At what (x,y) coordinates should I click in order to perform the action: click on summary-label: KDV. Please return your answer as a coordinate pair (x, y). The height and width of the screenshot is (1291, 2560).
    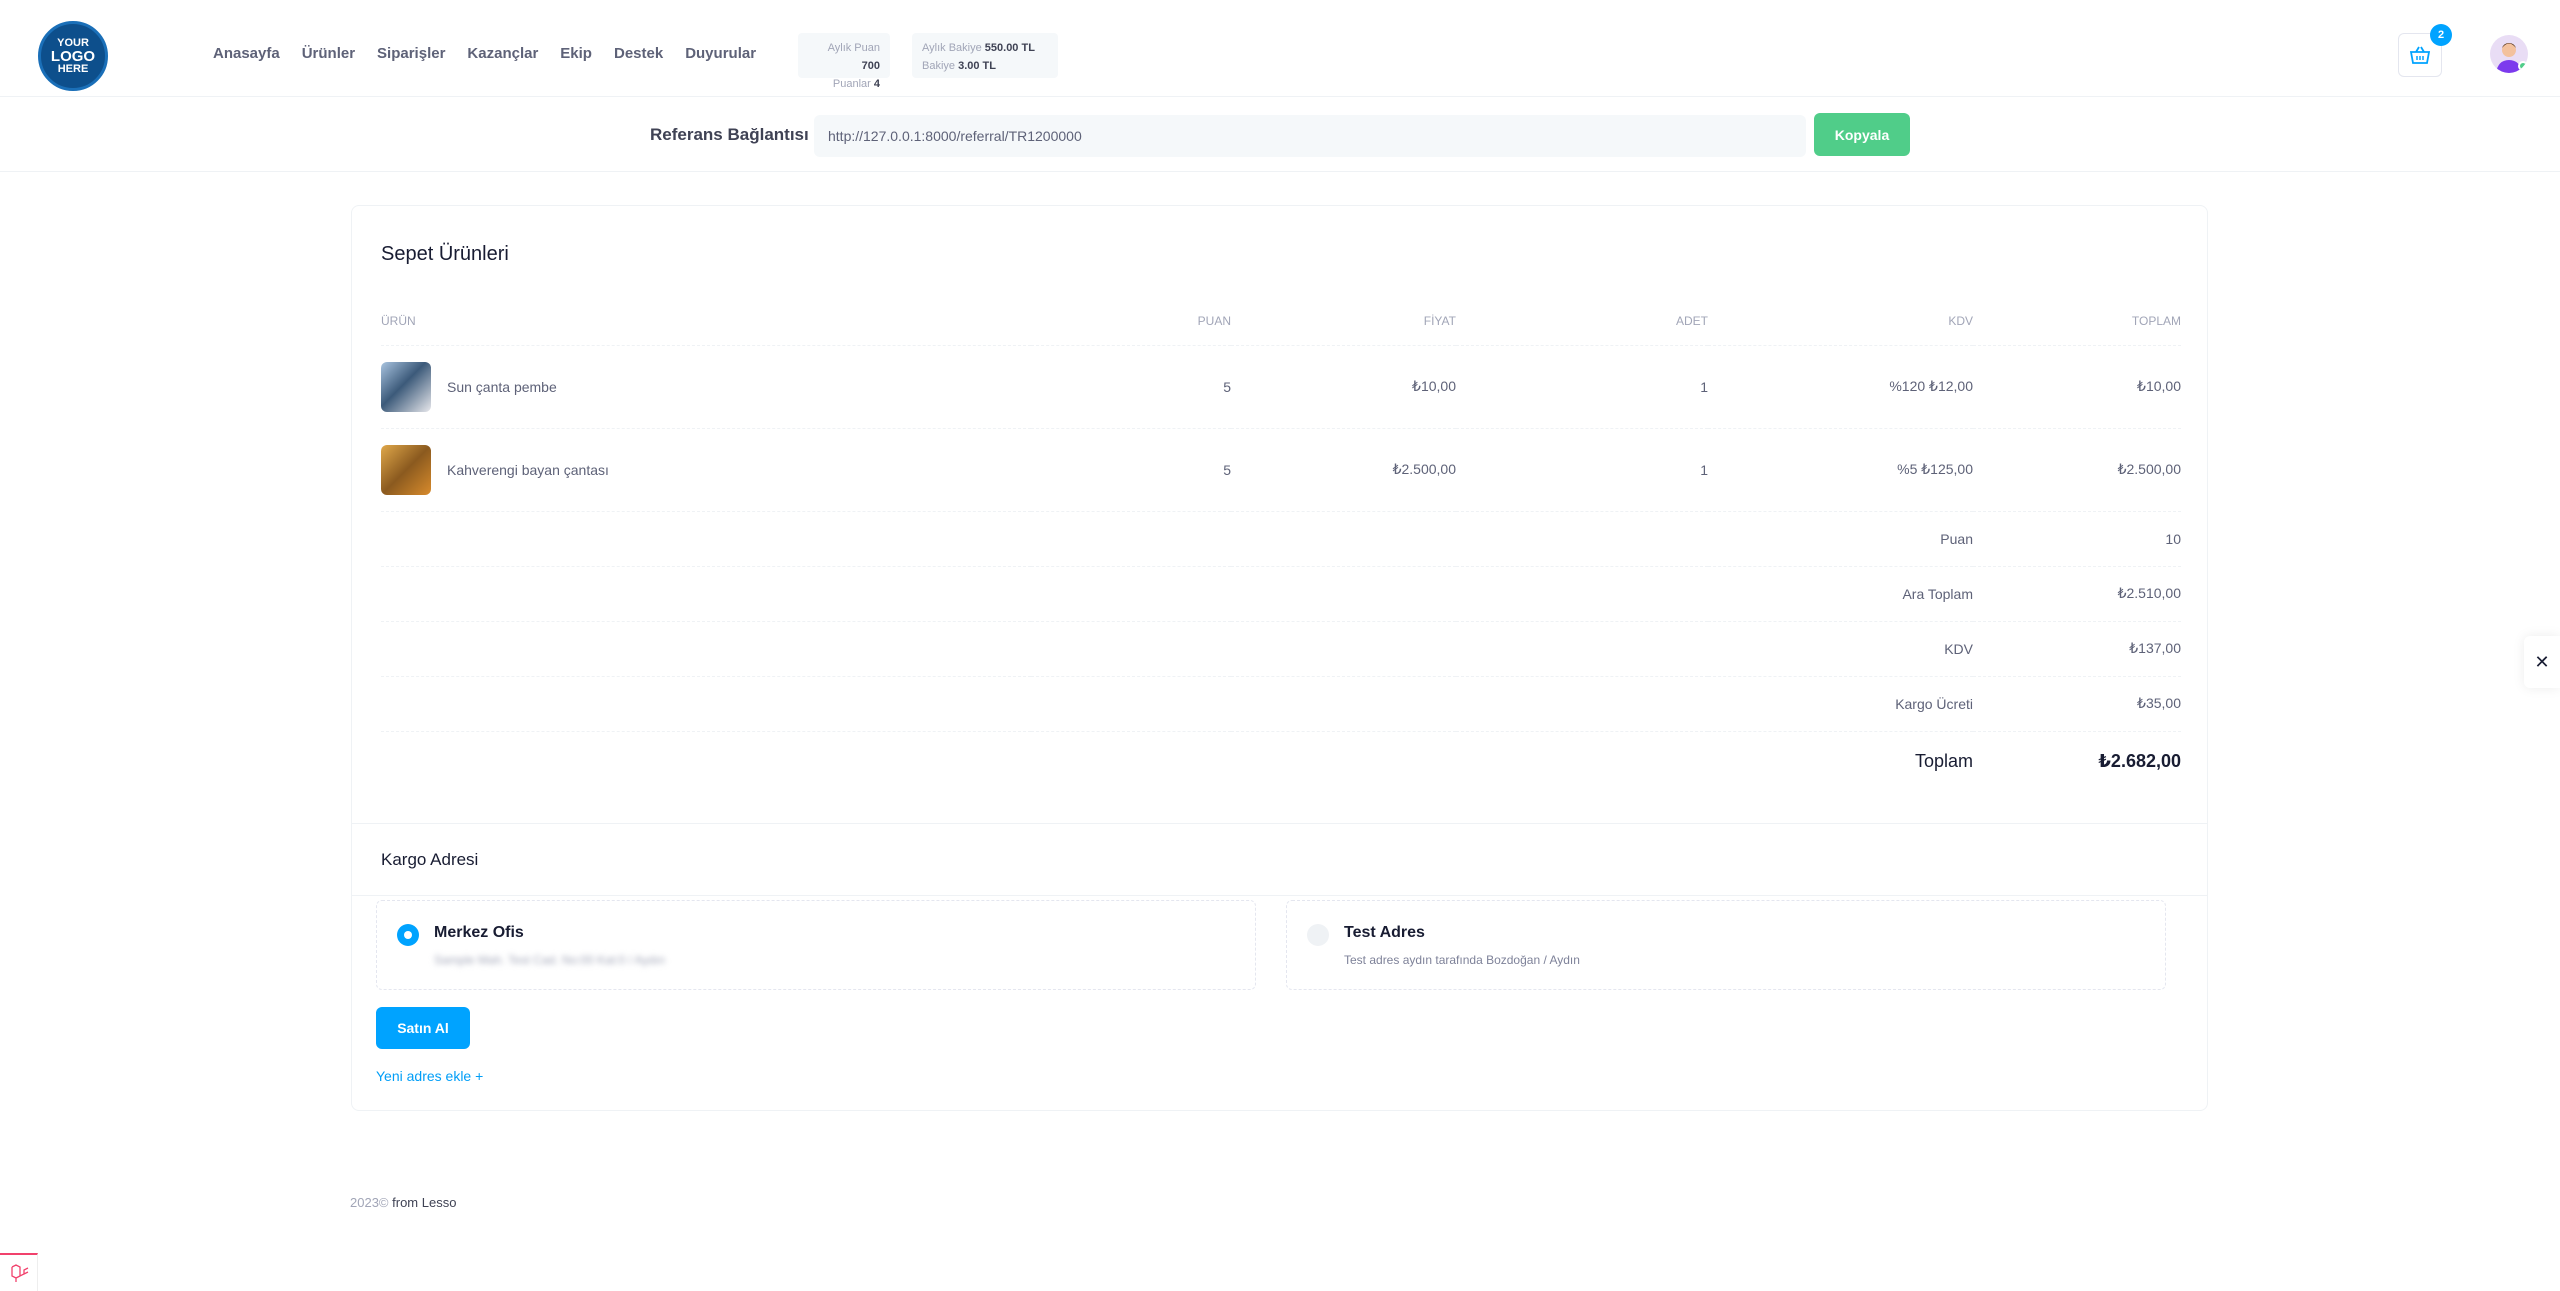
    Looking at the image, I should click on (1177, 649).